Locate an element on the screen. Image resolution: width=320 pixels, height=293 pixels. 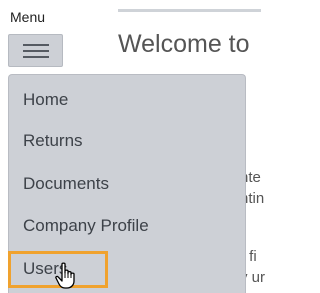
header-divider is located at coordinates (189, 10).